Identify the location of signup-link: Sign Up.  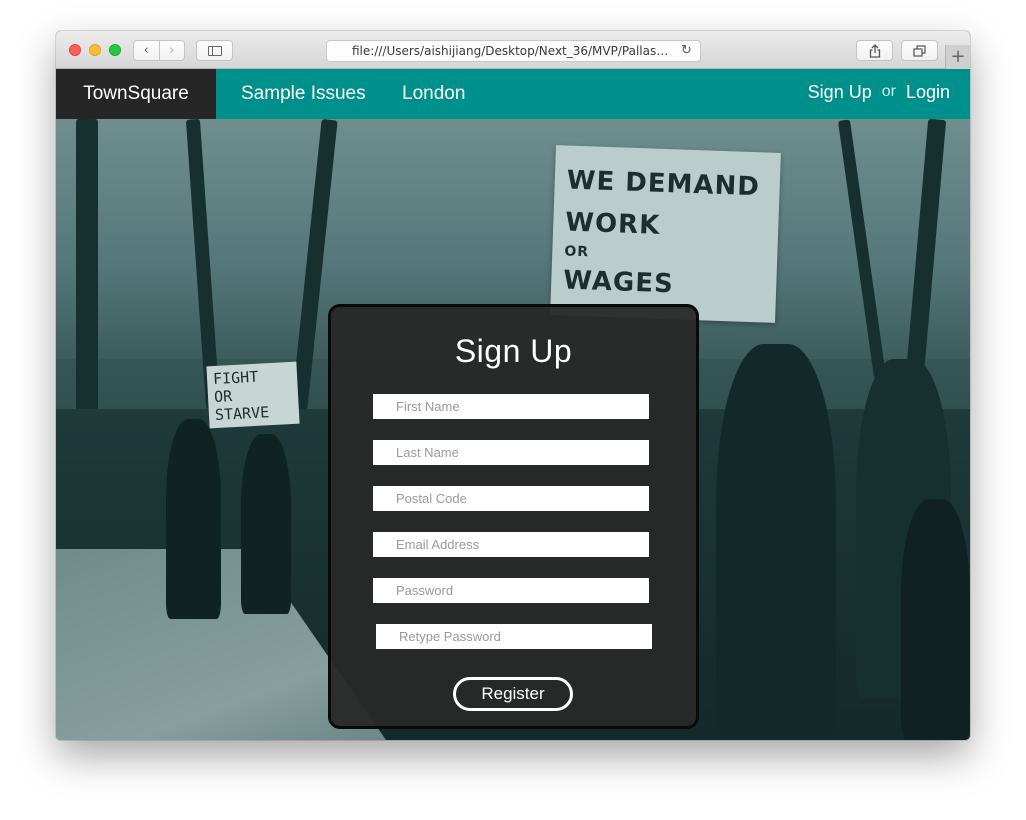
(840, 92).